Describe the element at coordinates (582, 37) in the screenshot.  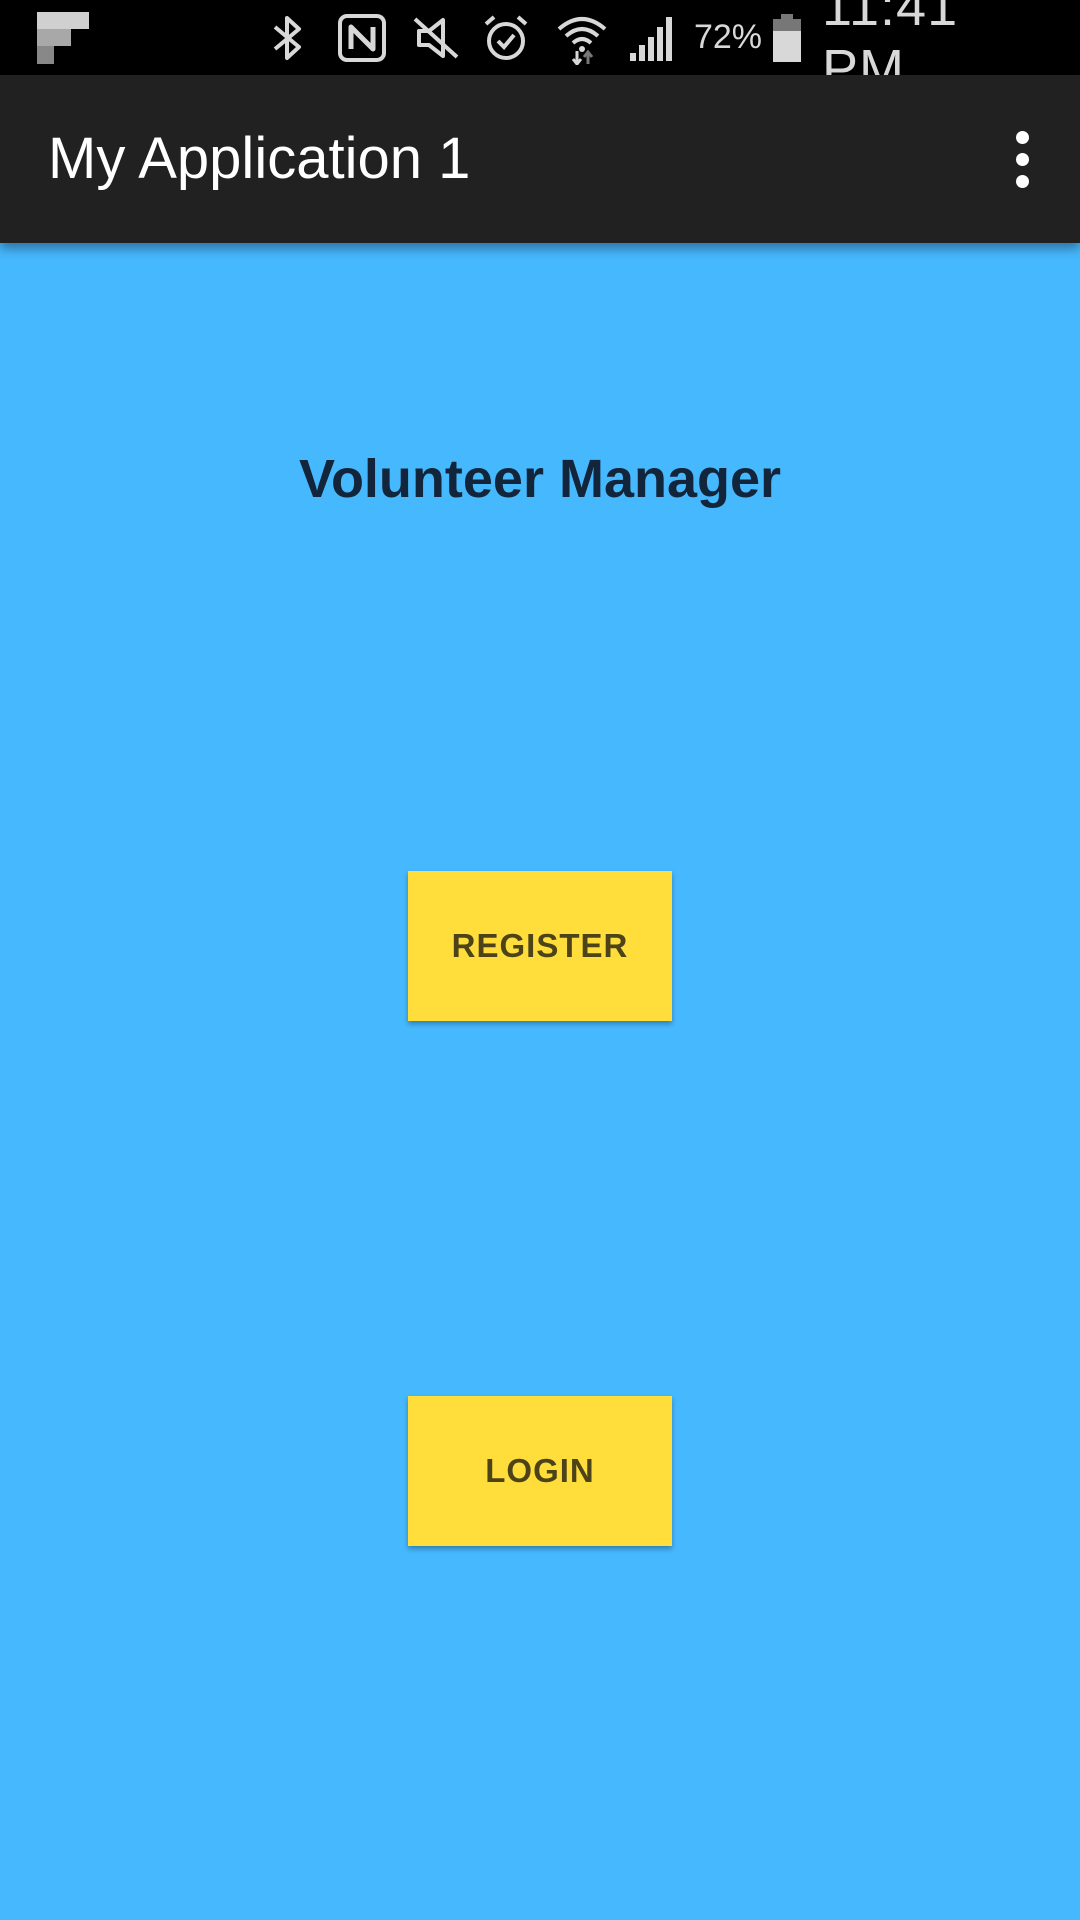
I see `wifi-icon` at that location.